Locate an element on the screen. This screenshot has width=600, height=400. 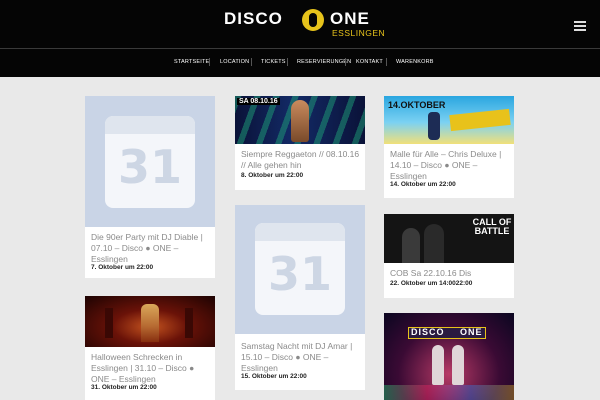
logo-text-left: DISCO is located at coordinates (253, 18).